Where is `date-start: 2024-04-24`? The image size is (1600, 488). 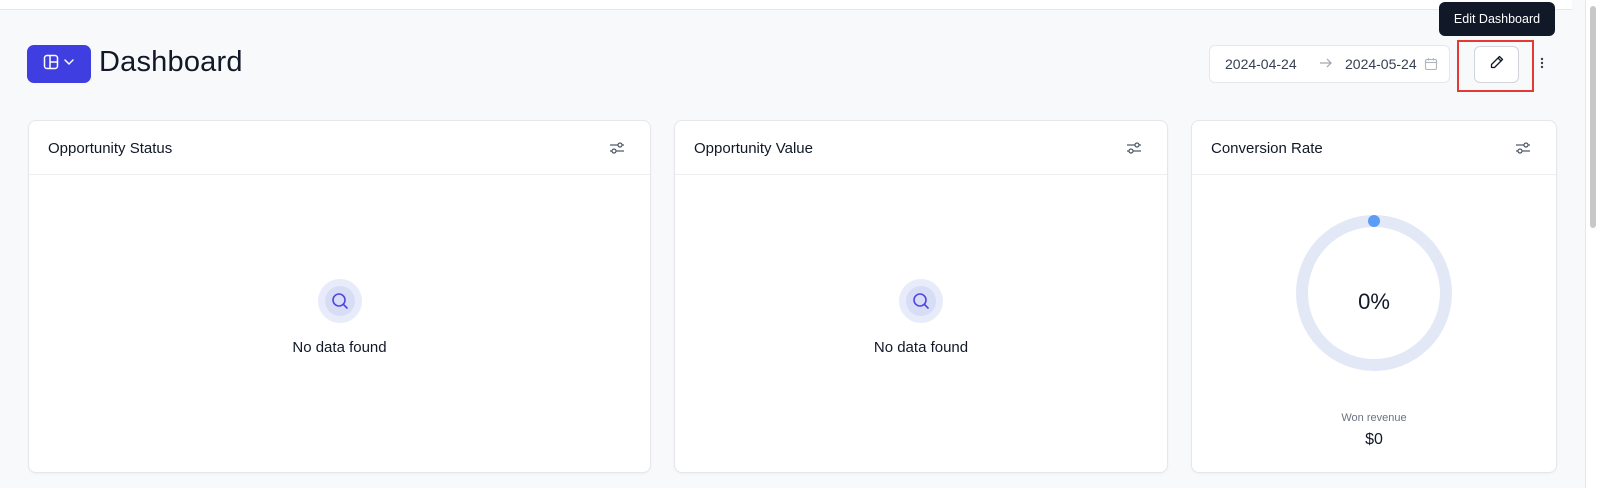
date-start: 2024-04-24 is located at coordinates (1261, 64).